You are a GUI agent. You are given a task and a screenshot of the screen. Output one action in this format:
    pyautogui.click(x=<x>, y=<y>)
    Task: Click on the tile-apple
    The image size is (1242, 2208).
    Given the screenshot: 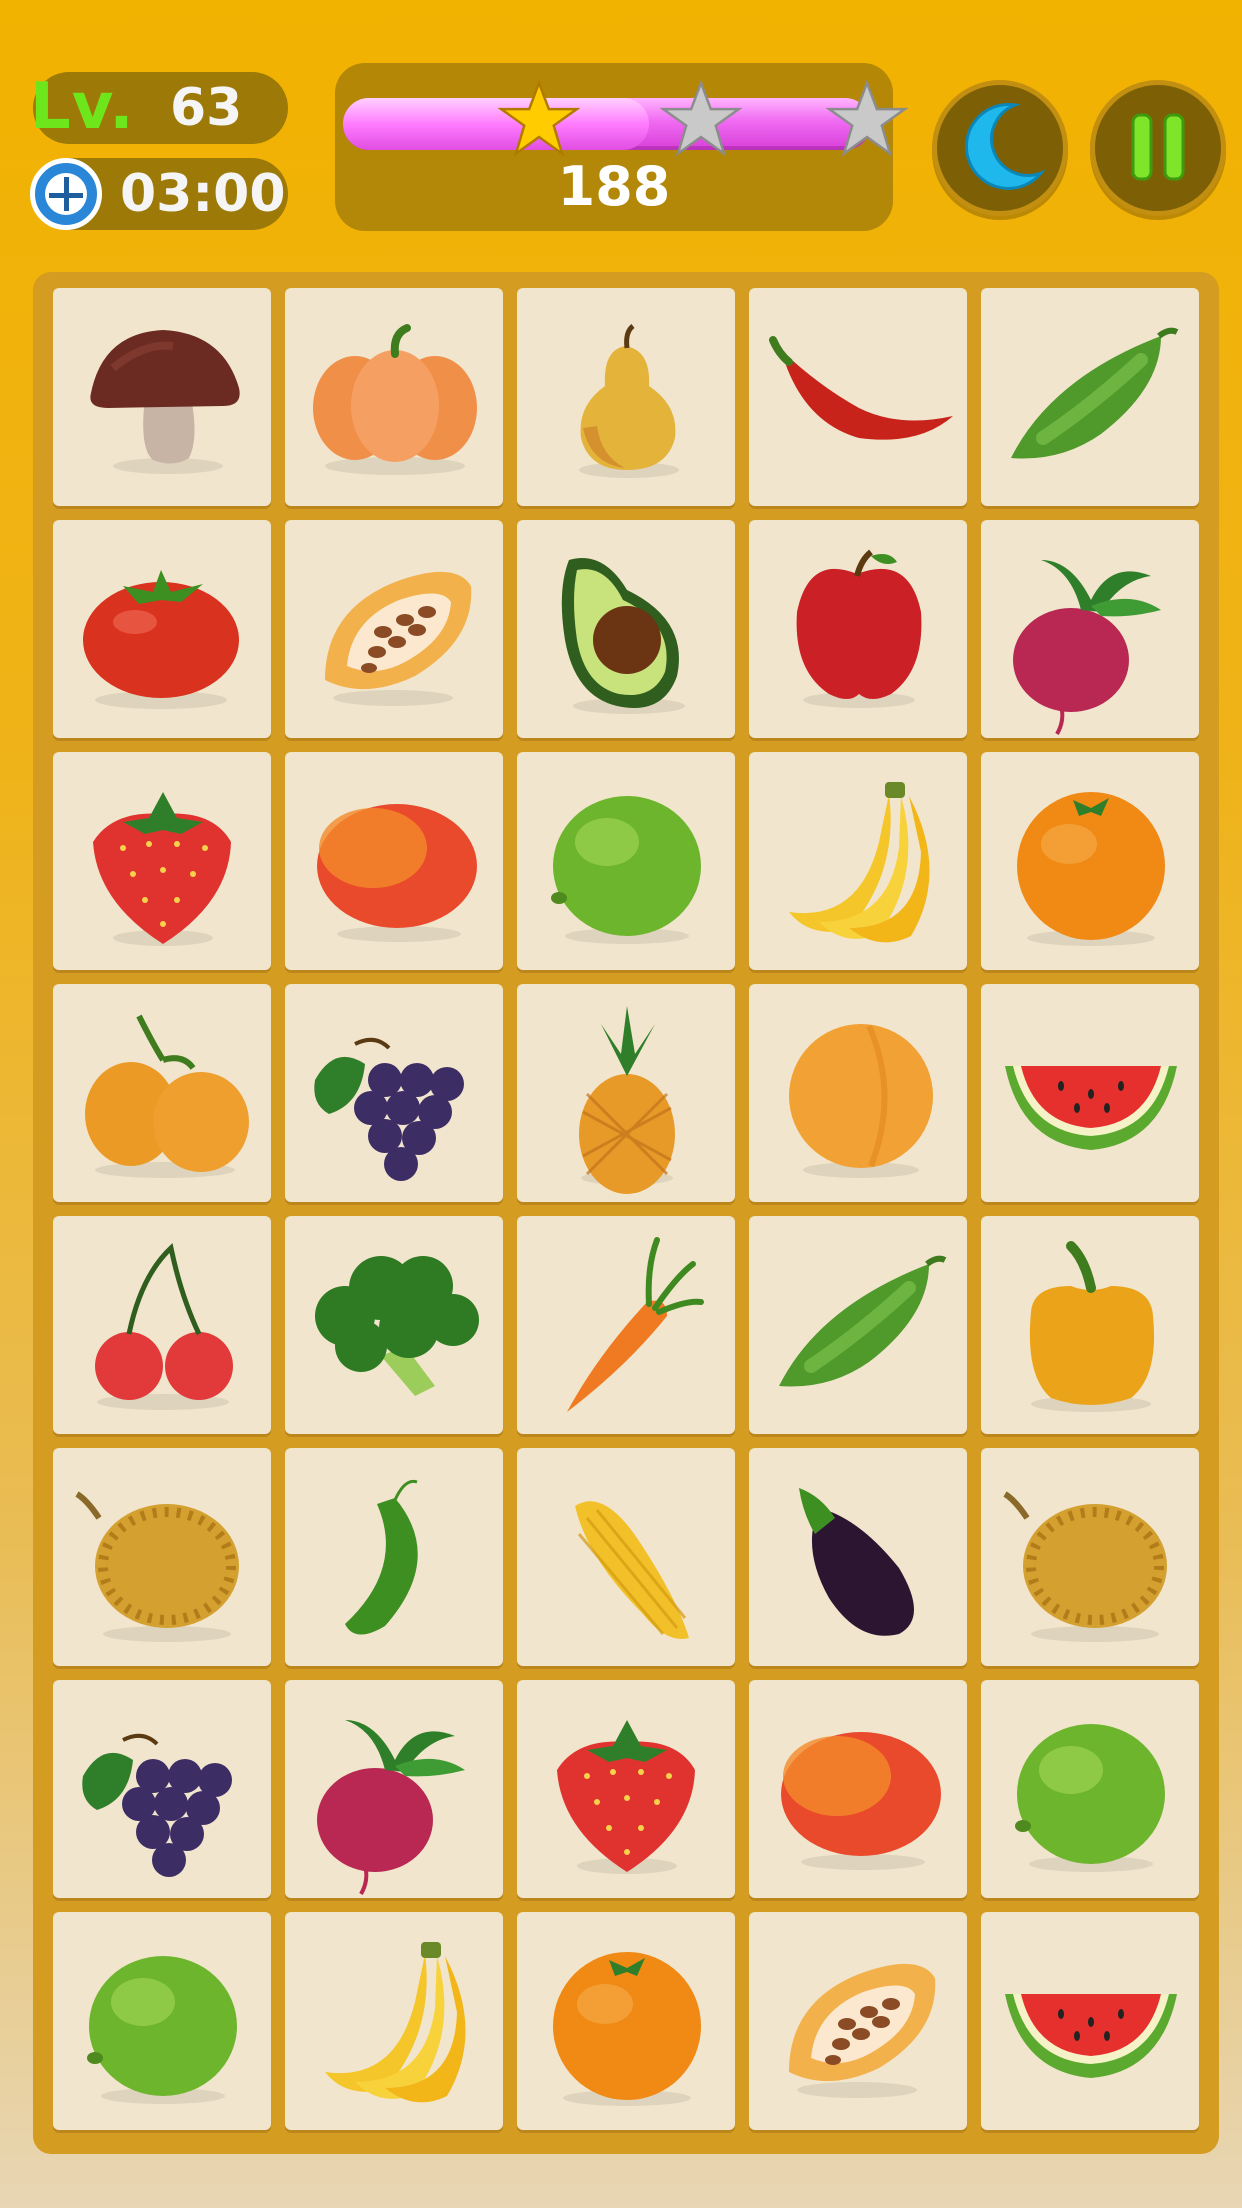 What is the action you would take?
    pyautogui.click(x=858, y=629)
    